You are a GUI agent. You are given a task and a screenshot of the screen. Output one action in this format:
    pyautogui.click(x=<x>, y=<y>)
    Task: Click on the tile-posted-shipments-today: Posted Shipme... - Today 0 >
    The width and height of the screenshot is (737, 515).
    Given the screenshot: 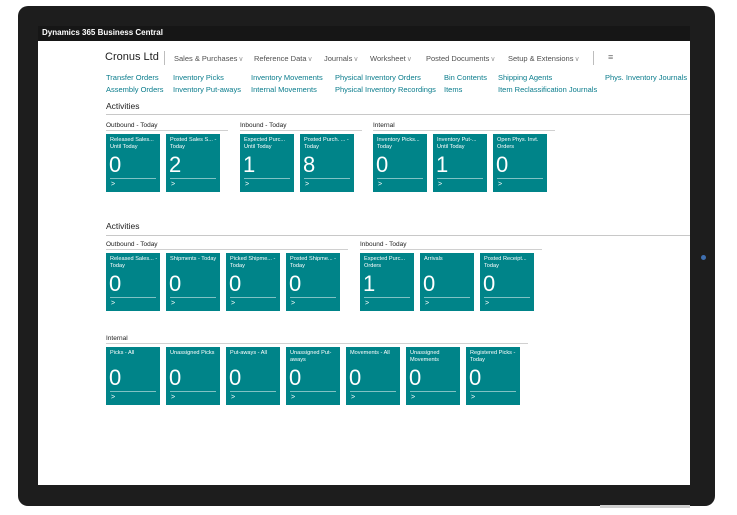 What is the action you would take?
    pyautogui.click(x=313, y=282)
    